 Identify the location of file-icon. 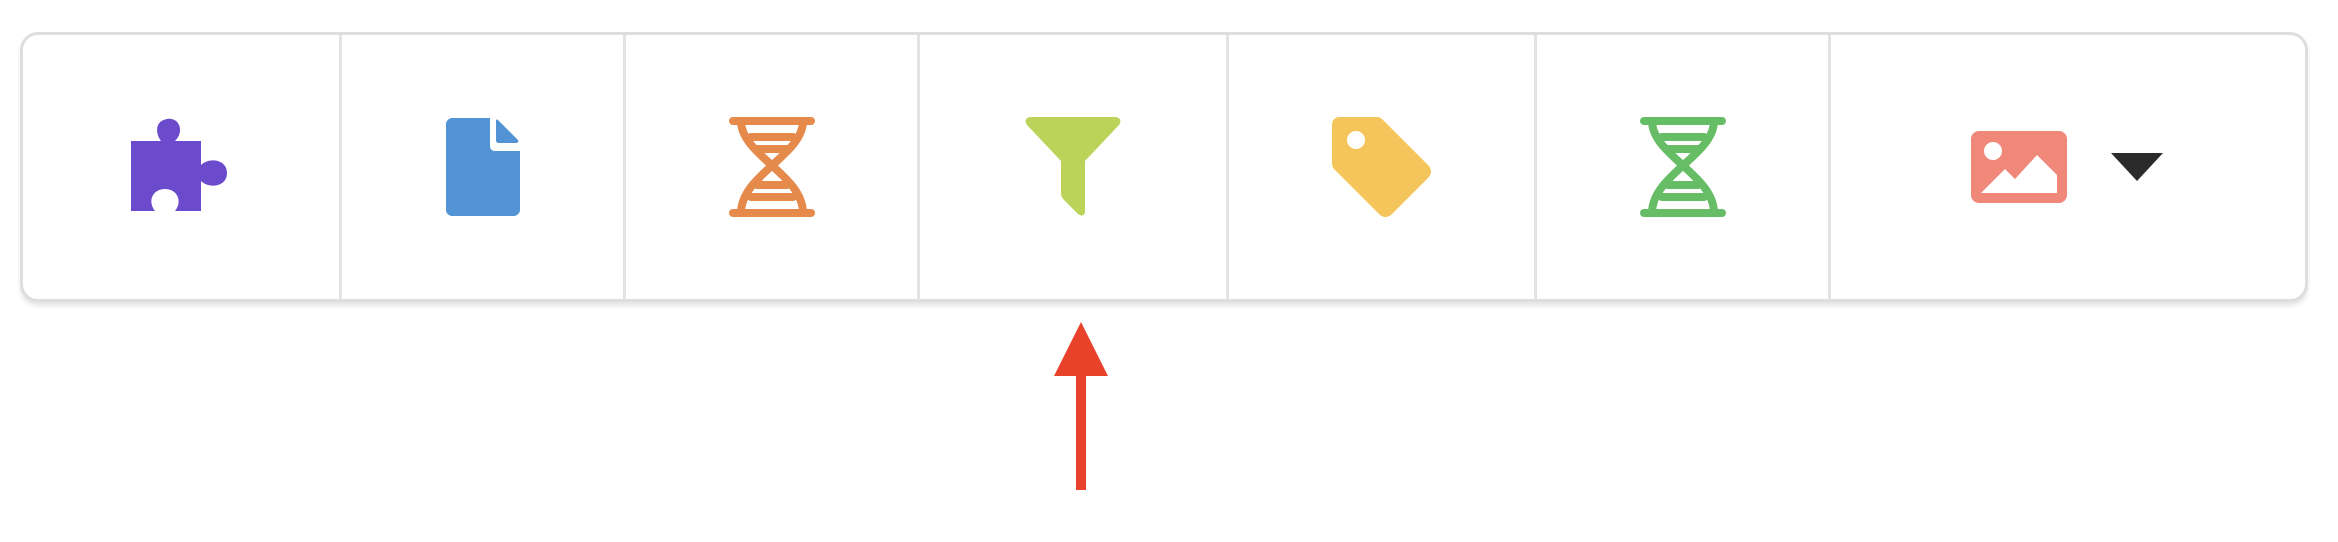
(482, 167).